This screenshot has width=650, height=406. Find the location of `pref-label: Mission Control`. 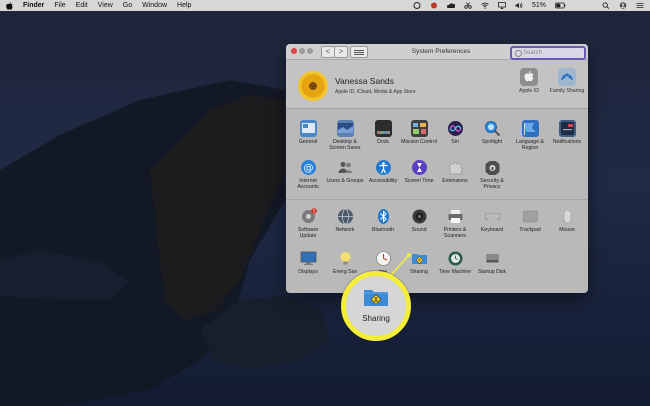

pref-label: Mission Control is located at coordinates (419, 142).